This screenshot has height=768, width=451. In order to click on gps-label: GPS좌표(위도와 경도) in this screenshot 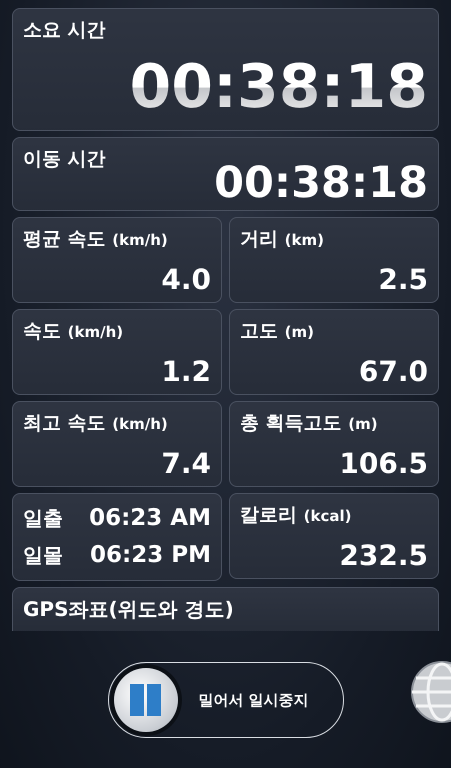, I will do `click(128, 609)`.